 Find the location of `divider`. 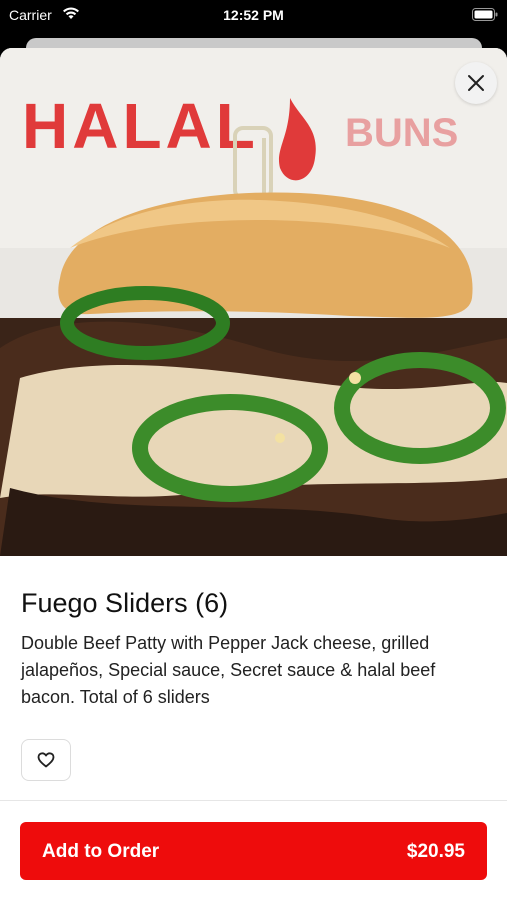

divider is located at coordinates (253, 800).